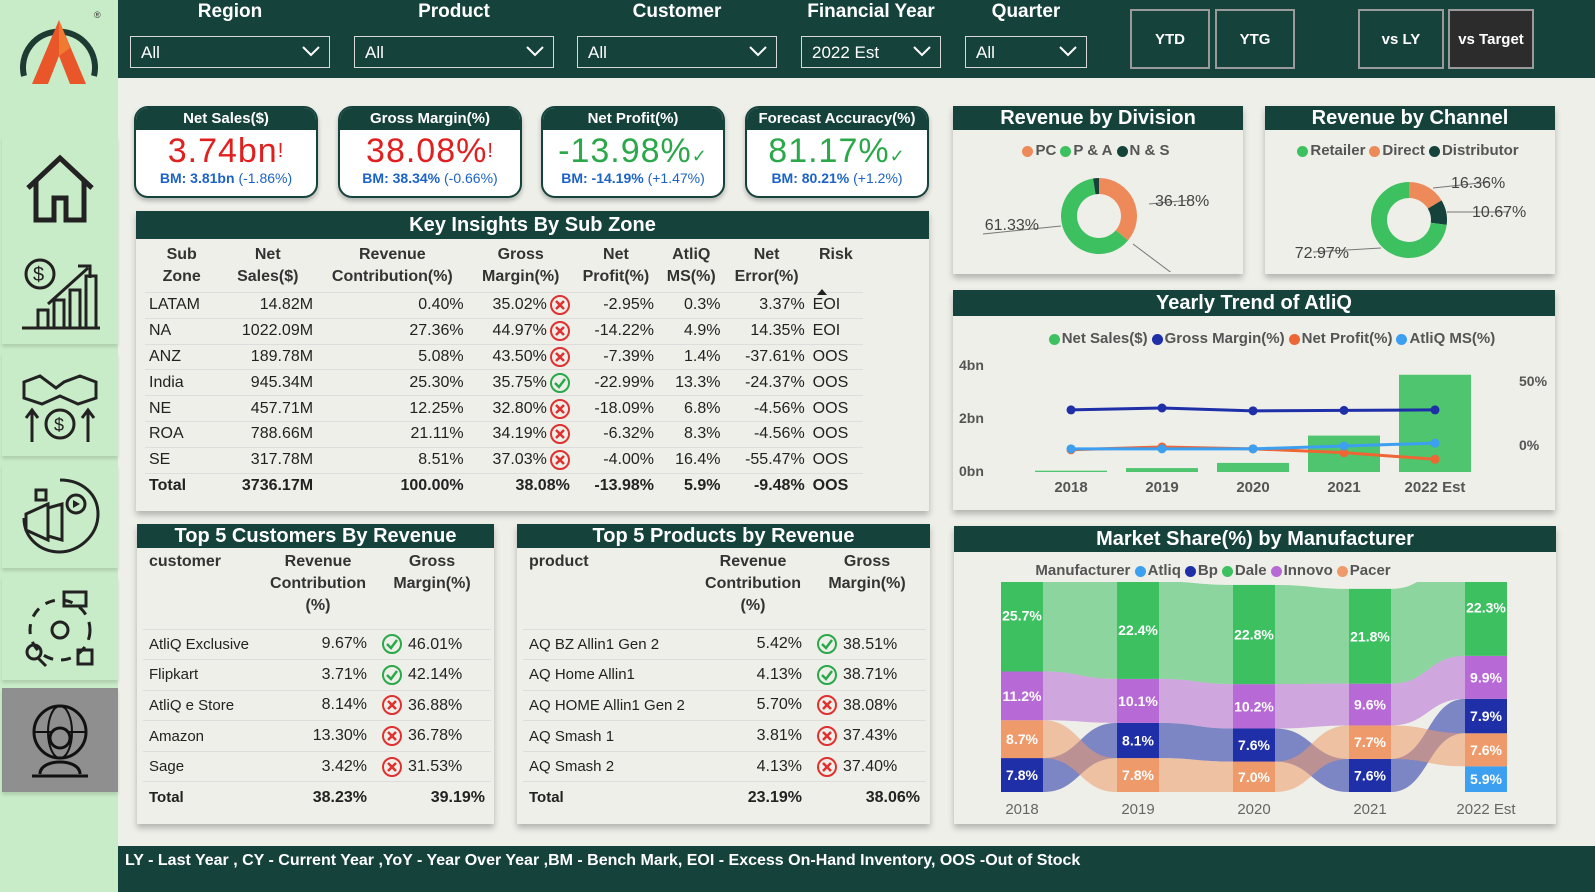 The image size is (1595, 892). I want to click on nav-executive, so click(60, 740).